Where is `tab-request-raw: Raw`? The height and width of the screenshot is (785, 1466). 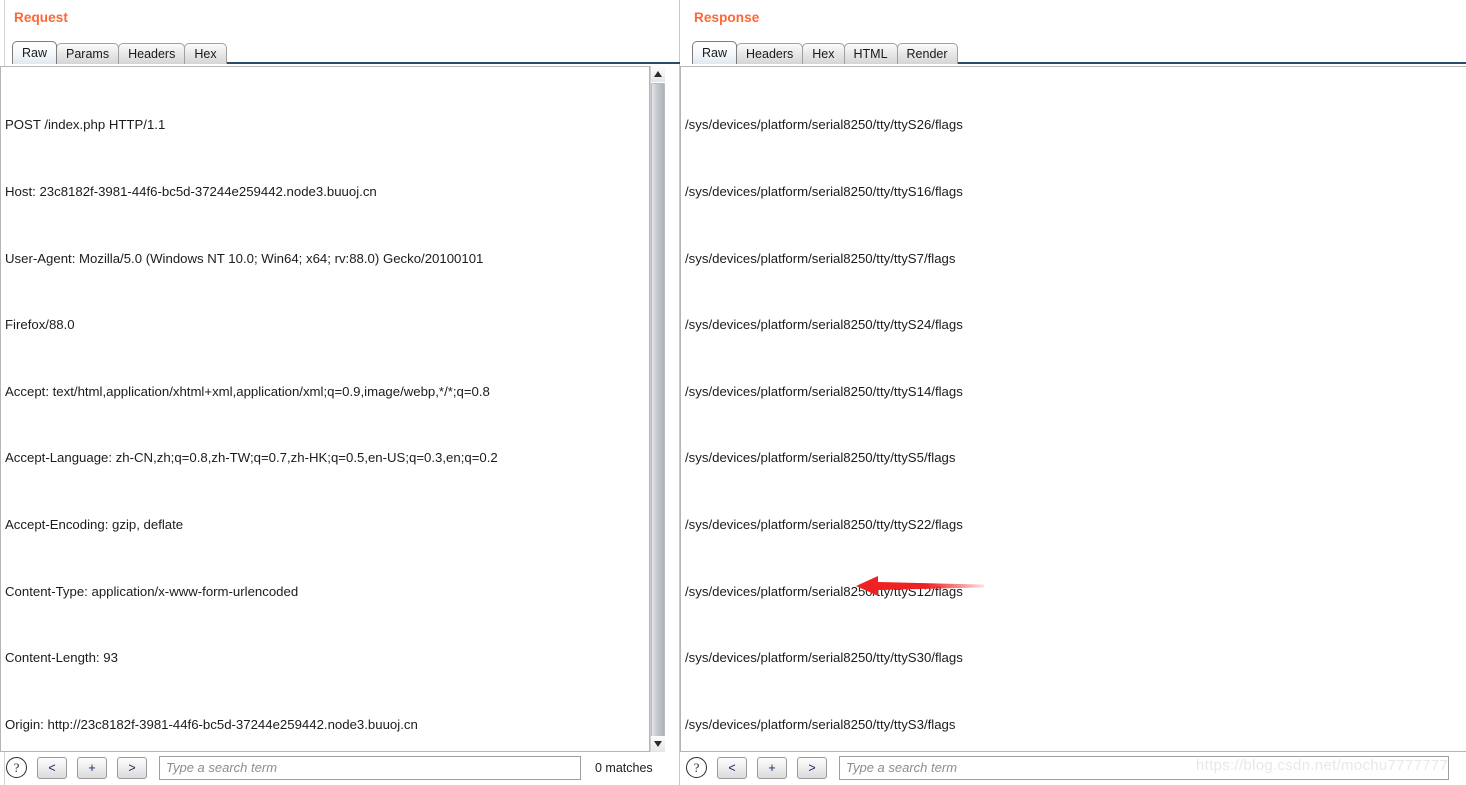 tab-request-raw: Raw is located at coordinates (35, 52).